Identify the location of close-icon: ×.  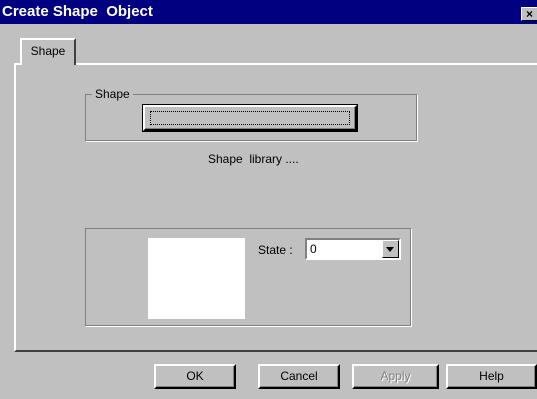
(529, 14).